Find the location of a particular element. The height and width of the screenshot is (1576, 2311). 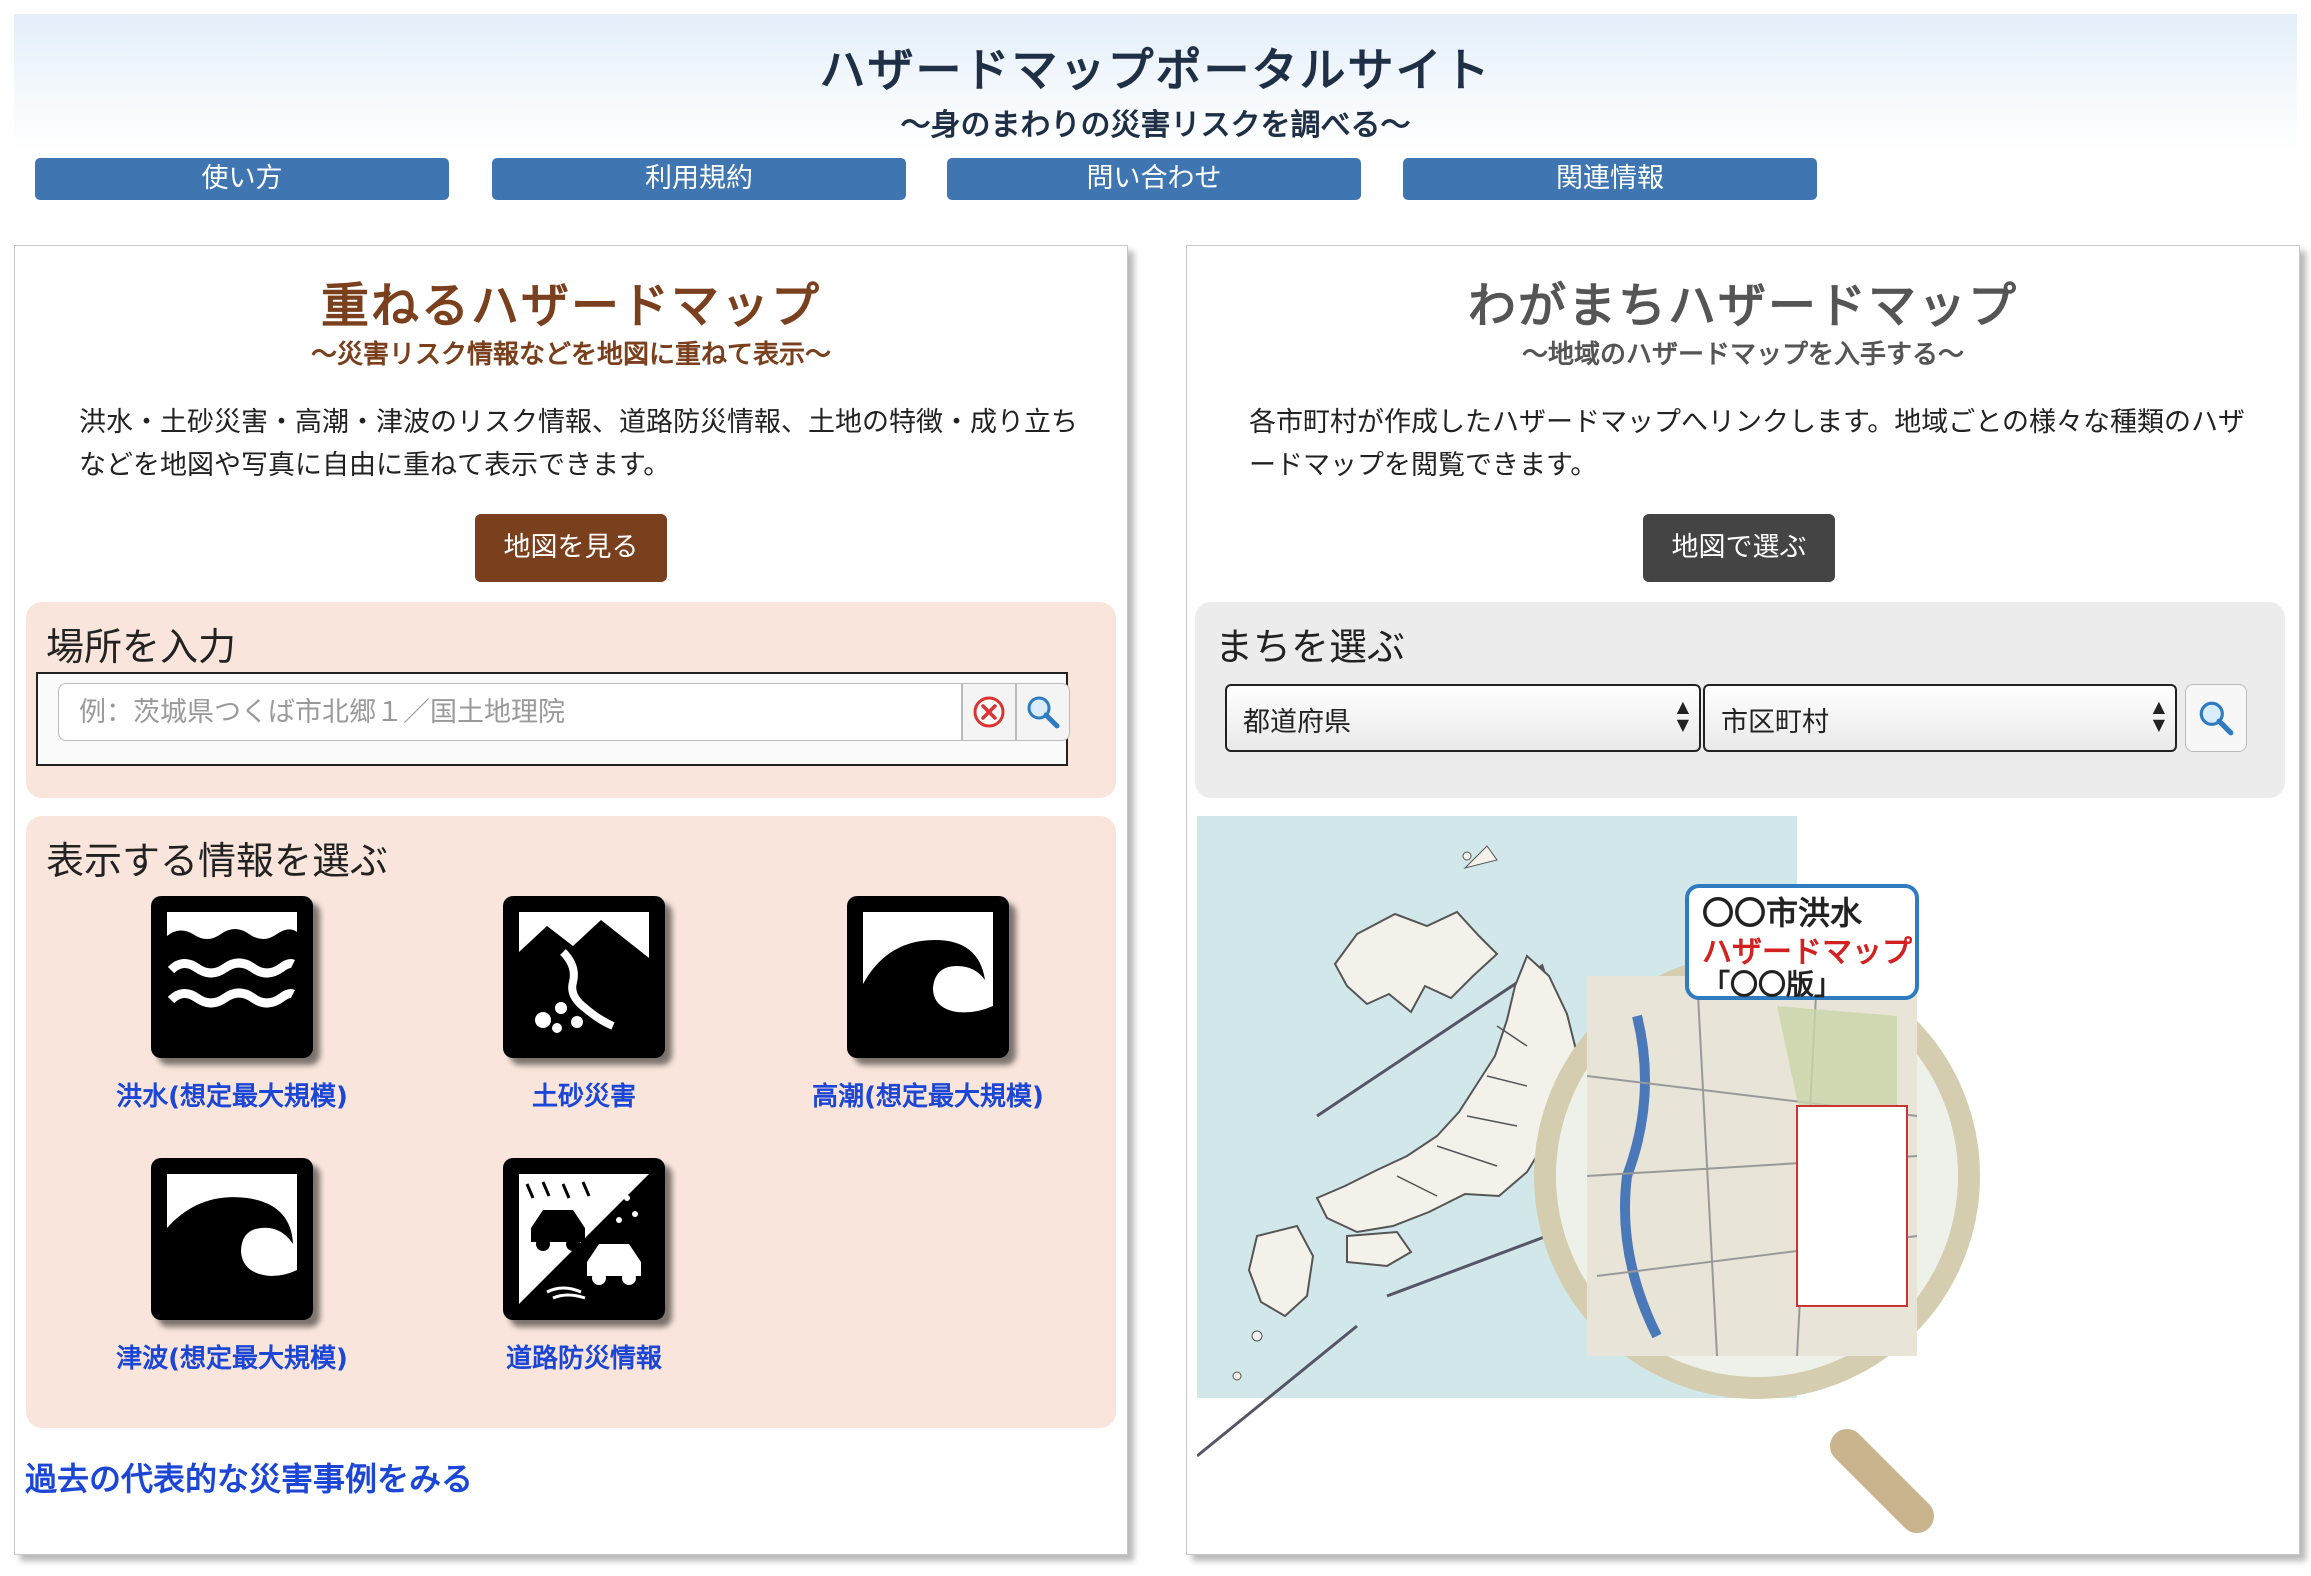

town-select-box: まちを選ぶ 都道府県 ▲ ▼ 市区町村 ▲ ▼ is located at coordinates (1740, 700).